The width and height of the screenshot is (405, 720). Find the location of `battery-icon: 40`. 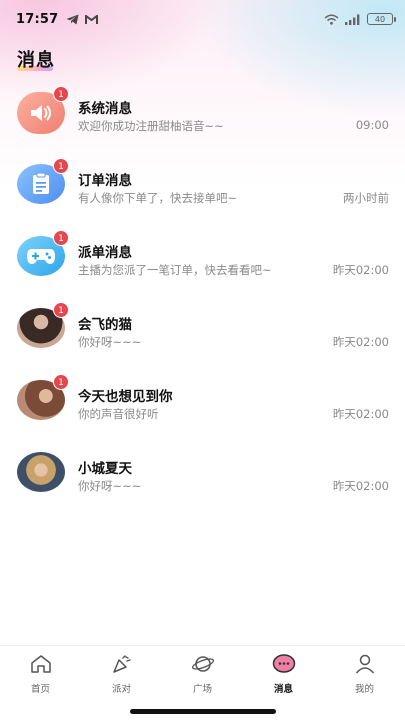

battery-icon: 40 is located at coordinates (381, 19).